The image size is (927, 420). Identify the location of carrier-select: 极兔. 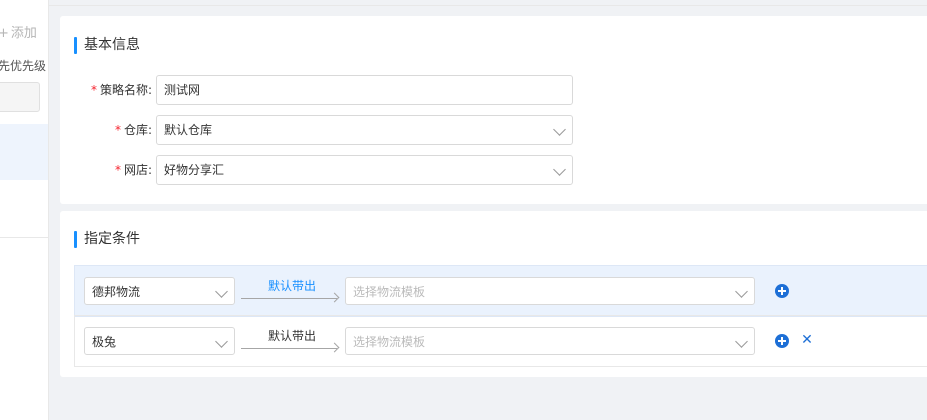
(159, 341).